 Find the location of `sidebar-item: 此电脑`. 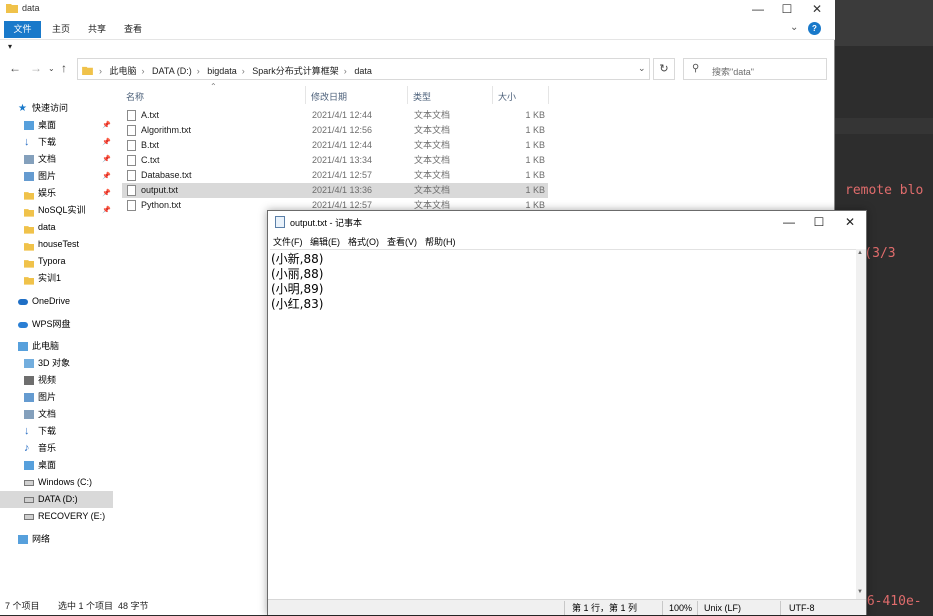

sidebar-item: 此电脑 is located at coordinates (56, 346).